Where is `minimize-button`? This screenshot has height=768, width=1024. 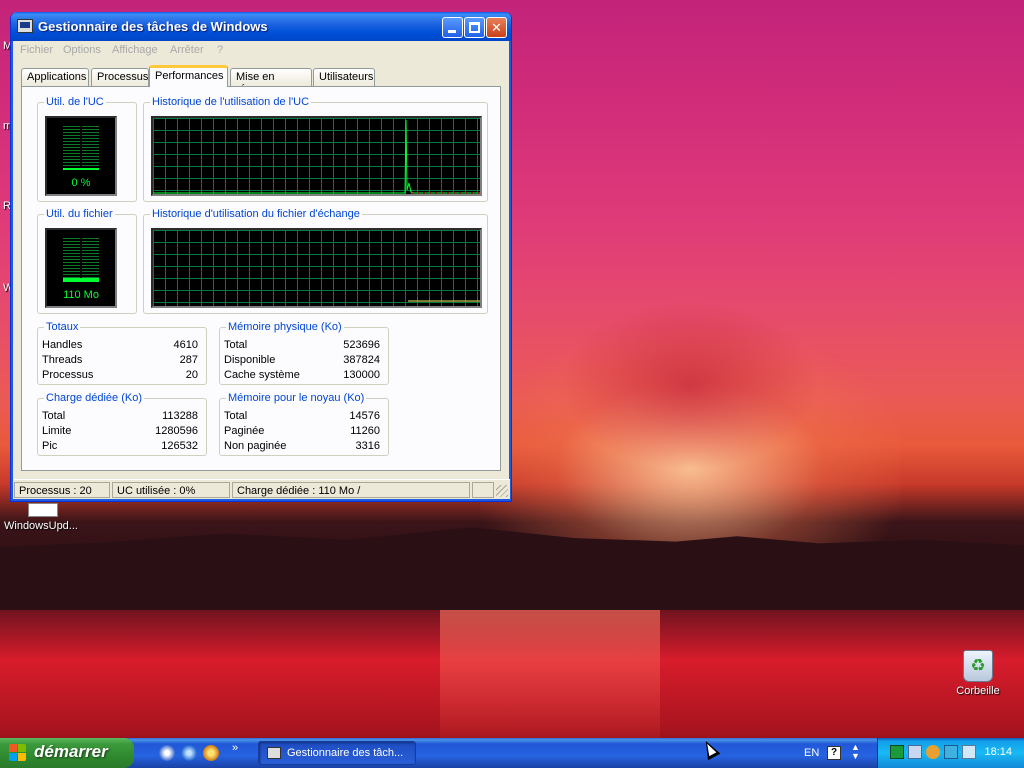 minimize-button is located at coordinates (452, 27).